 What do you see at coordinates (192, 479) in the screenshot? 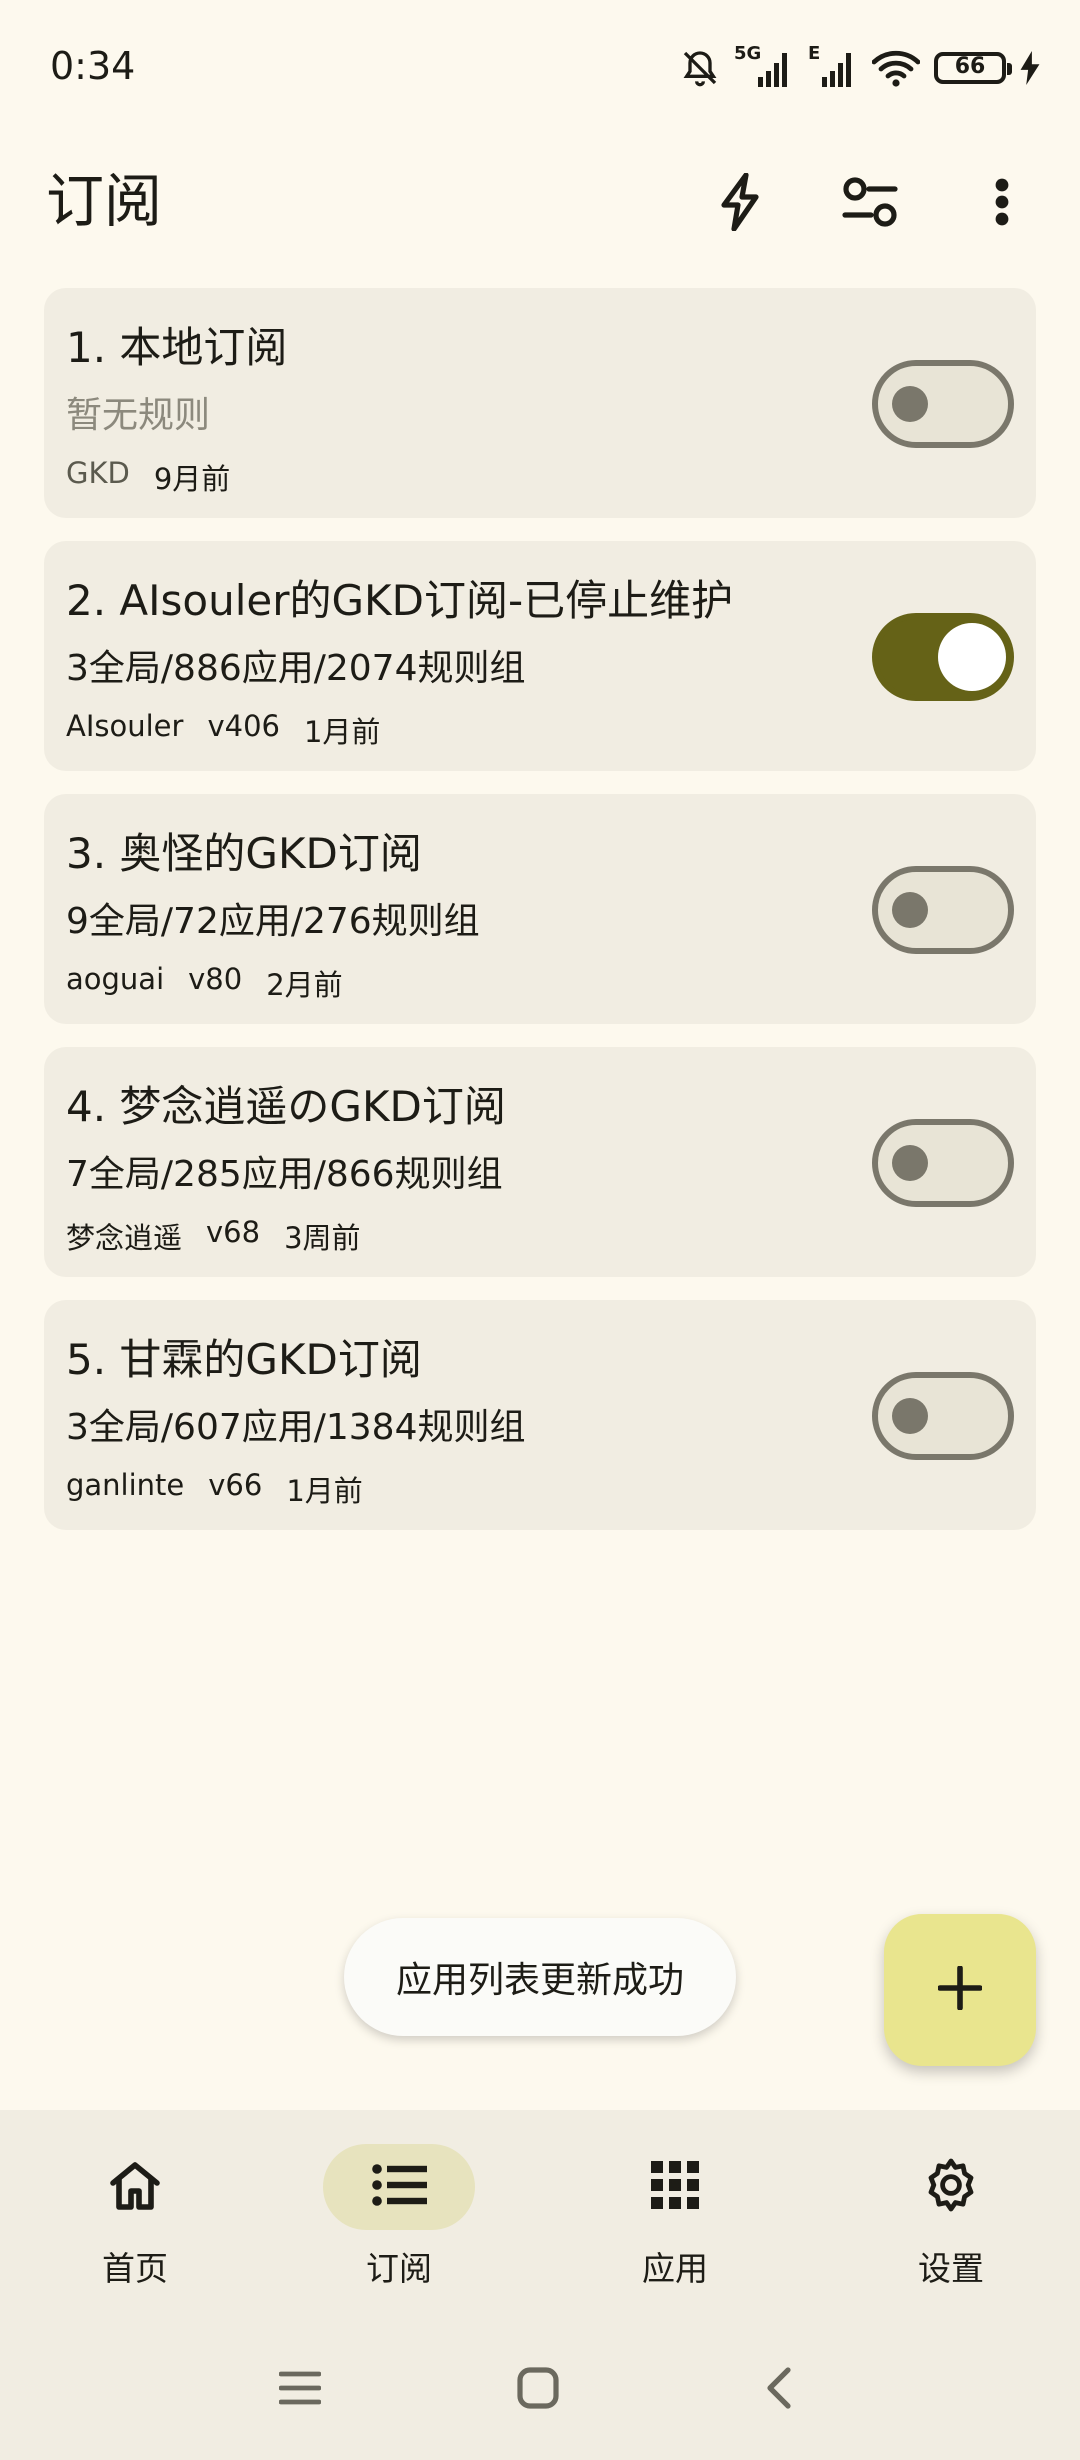
I see `subscription-updated: 9月前` at bounding box center [192, 479].